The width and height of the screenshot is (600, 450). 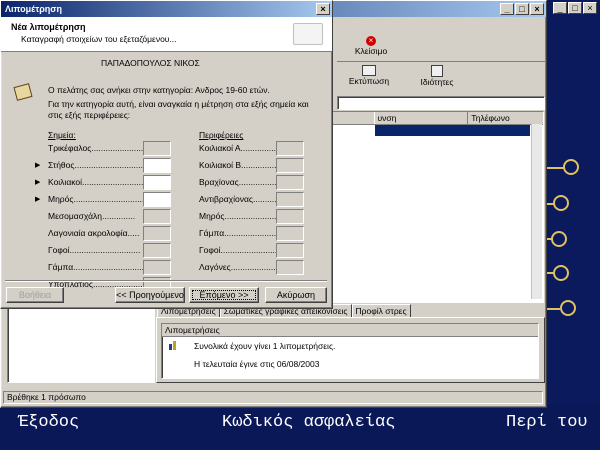 I want to click on exit-link: Έξοδος, so click(x=48, y=422).